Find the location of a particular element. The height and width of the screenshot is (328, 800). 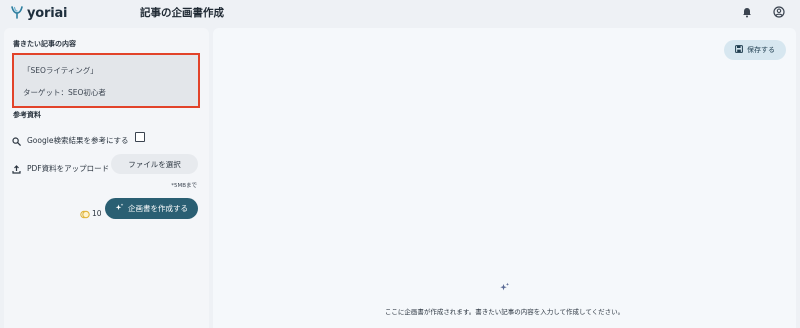

save-icon is located at coordinates (739, 50).